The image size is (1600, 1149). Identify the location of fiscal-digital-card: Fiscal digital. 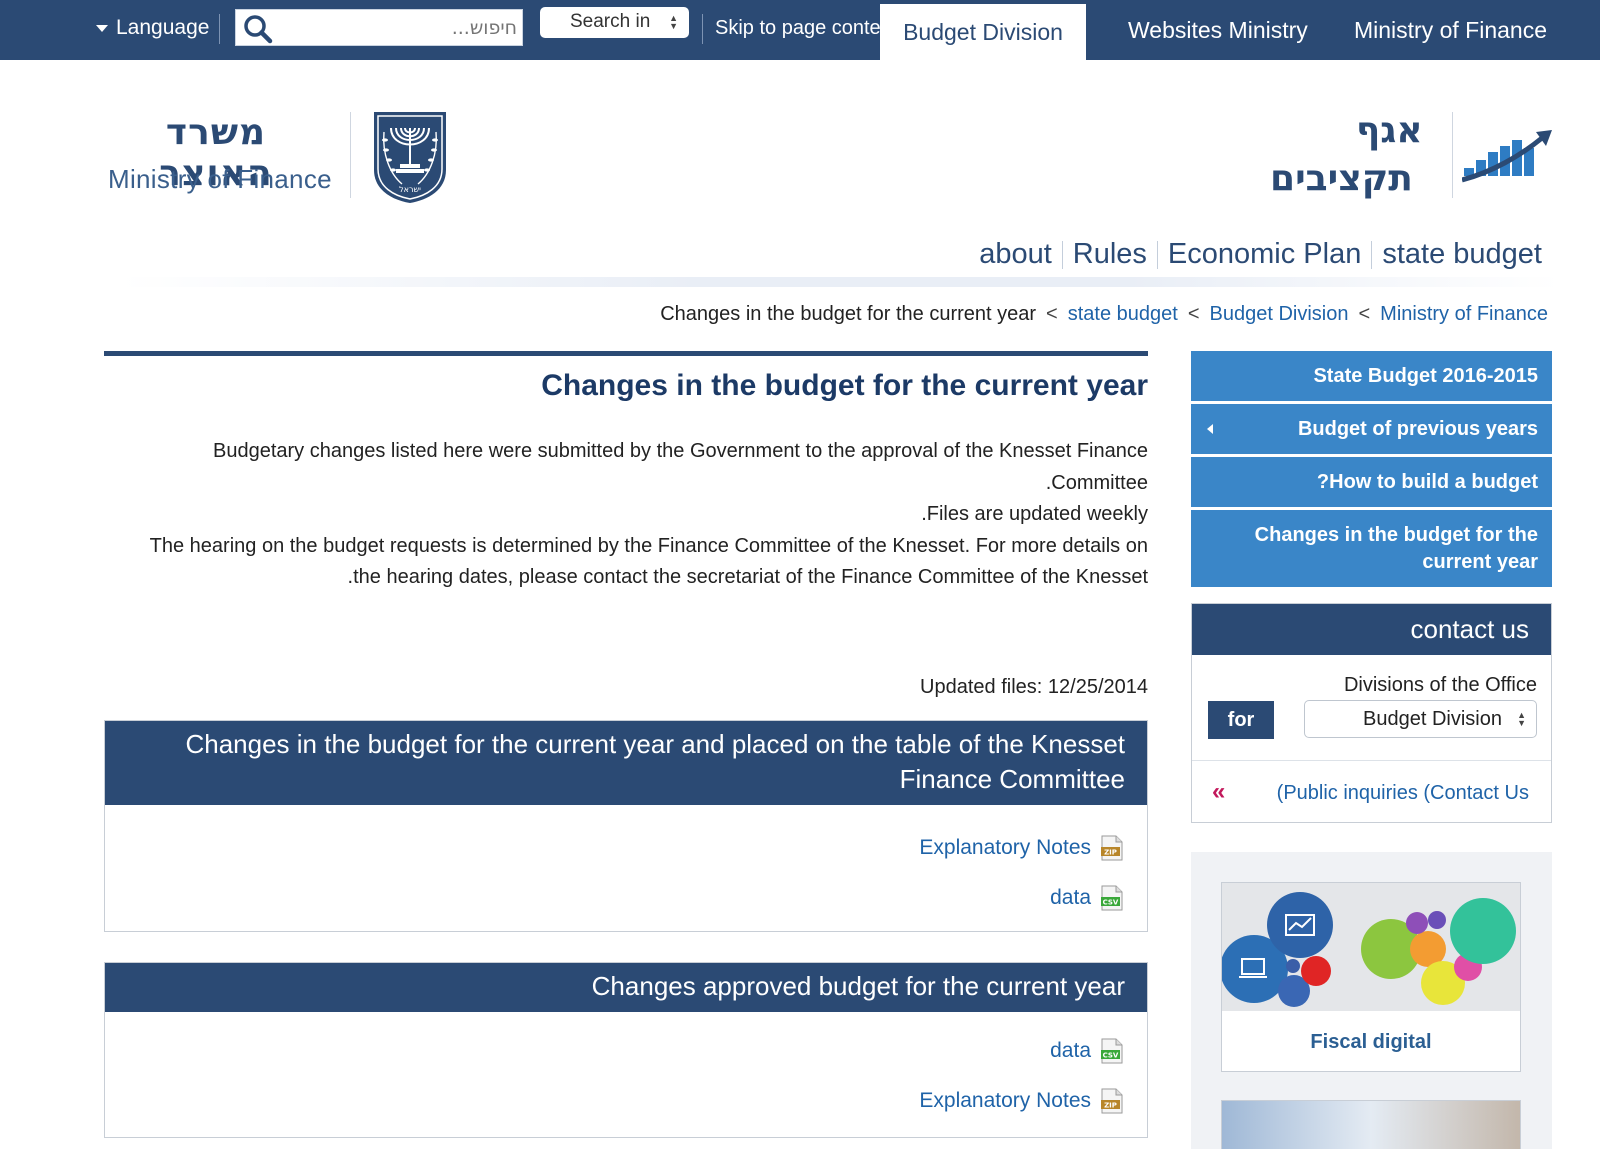
(1371, 977).